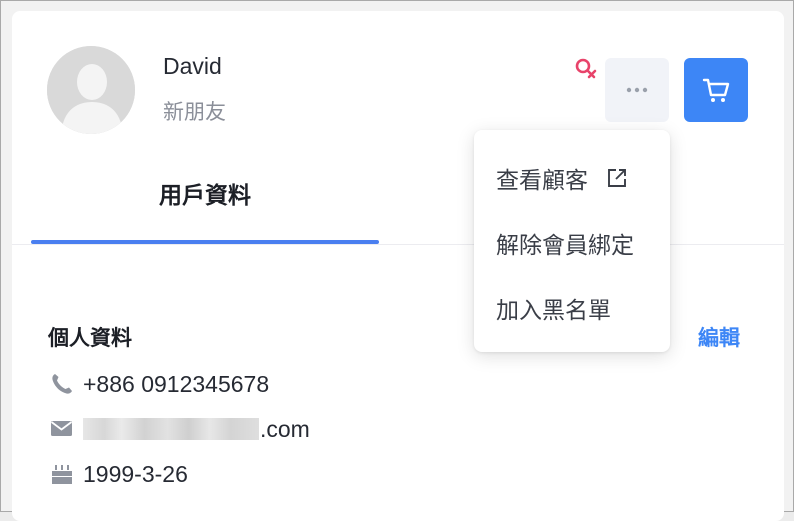  Describe the element at coordinates (194, 112) in the screenshot. I see `customer-tag: 新朋友` at that location.